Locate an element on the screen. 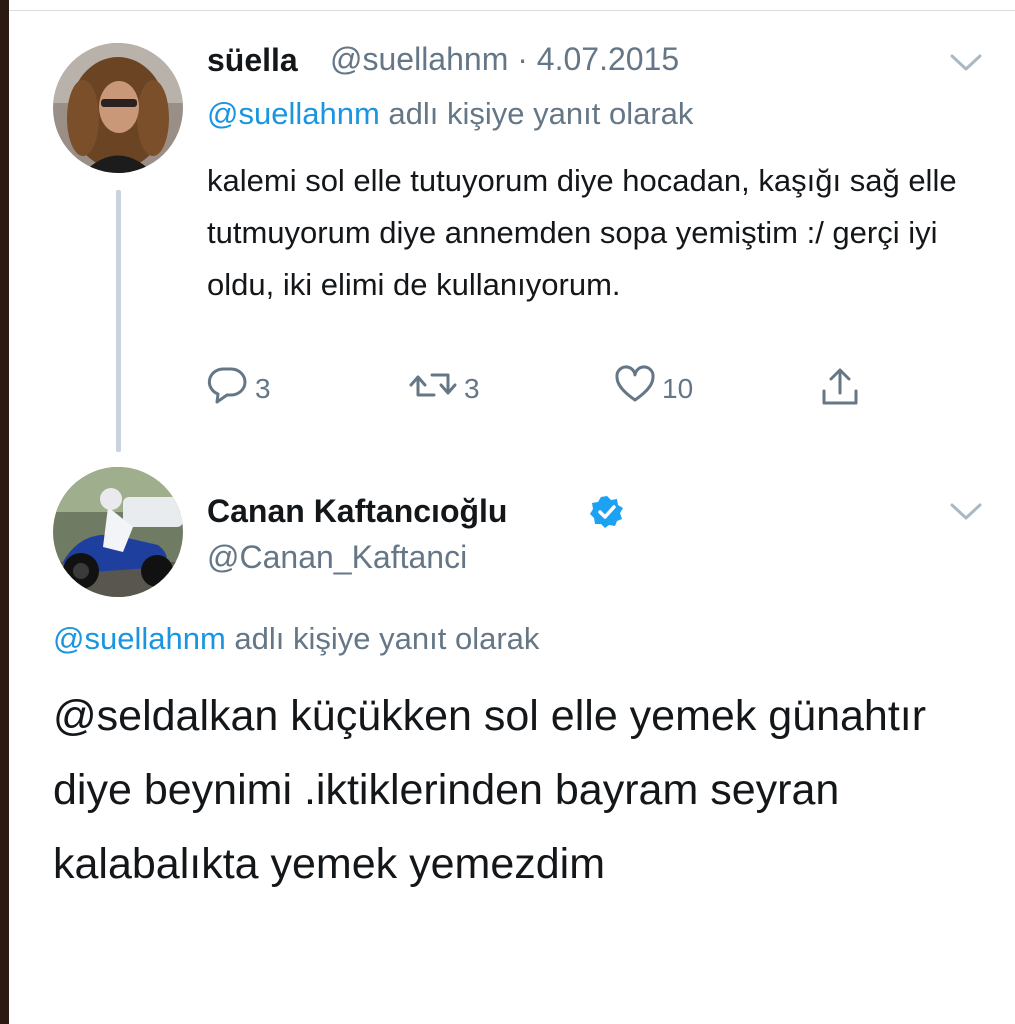  share-icon is located at coordinates (840, 390).